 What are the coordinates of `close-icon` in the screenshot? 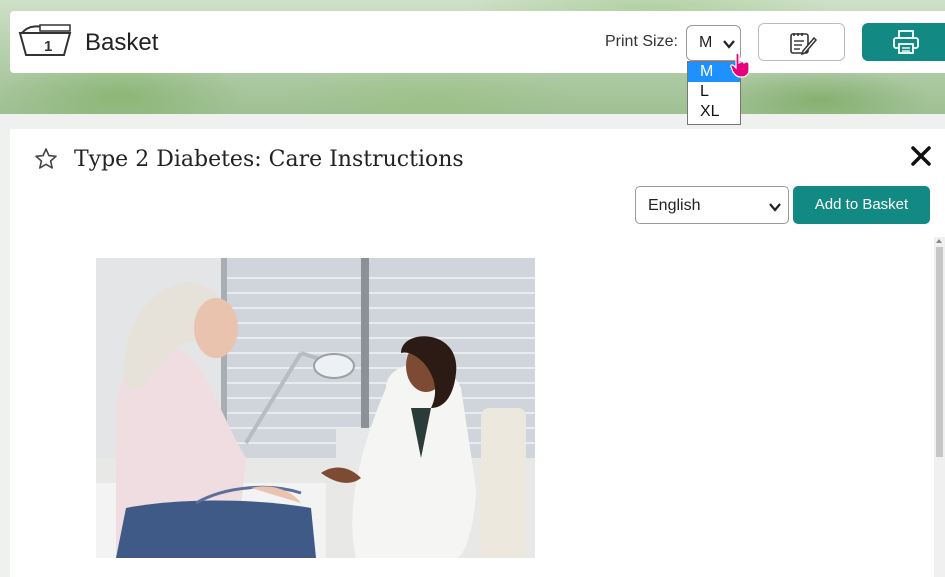 It's located at (921, 156).